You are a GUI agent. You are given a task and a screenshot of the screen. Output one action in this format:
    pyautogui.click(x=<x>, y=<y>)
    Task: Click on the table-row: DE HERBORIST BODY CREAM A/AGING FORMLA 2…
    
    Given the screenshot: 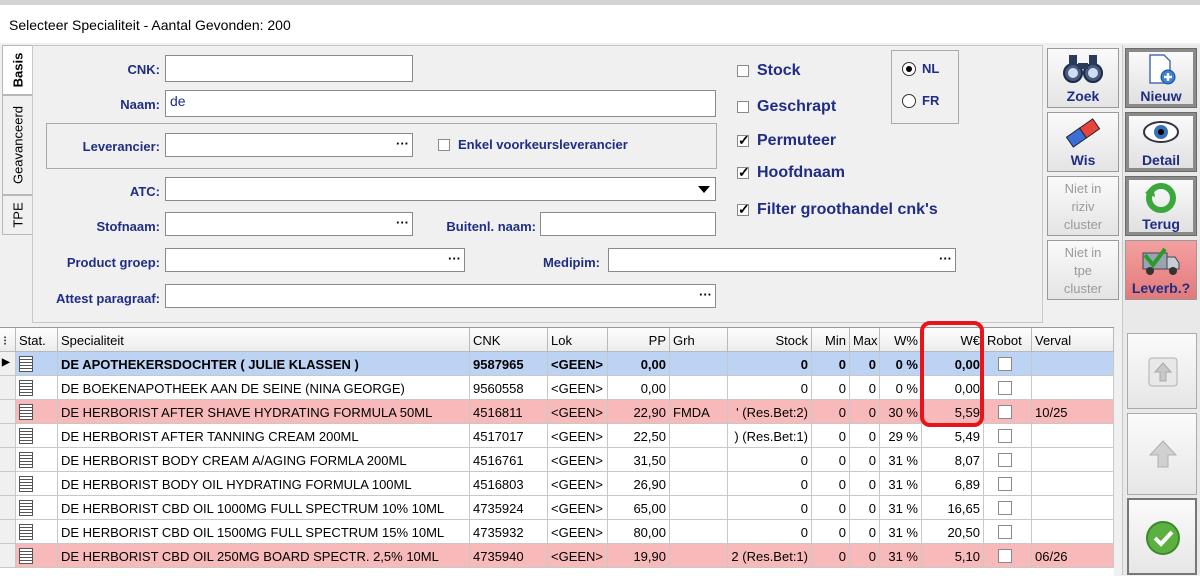 What is the action you would take?
    pyautogui.click(x=557, y=460)
    